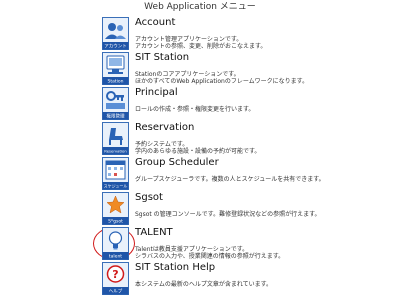 The height and width of the screenshot is (299, 400). I want to click on app-description-line: アカウントの参照、変更、削除がおこなえます。, so click(201, 46).